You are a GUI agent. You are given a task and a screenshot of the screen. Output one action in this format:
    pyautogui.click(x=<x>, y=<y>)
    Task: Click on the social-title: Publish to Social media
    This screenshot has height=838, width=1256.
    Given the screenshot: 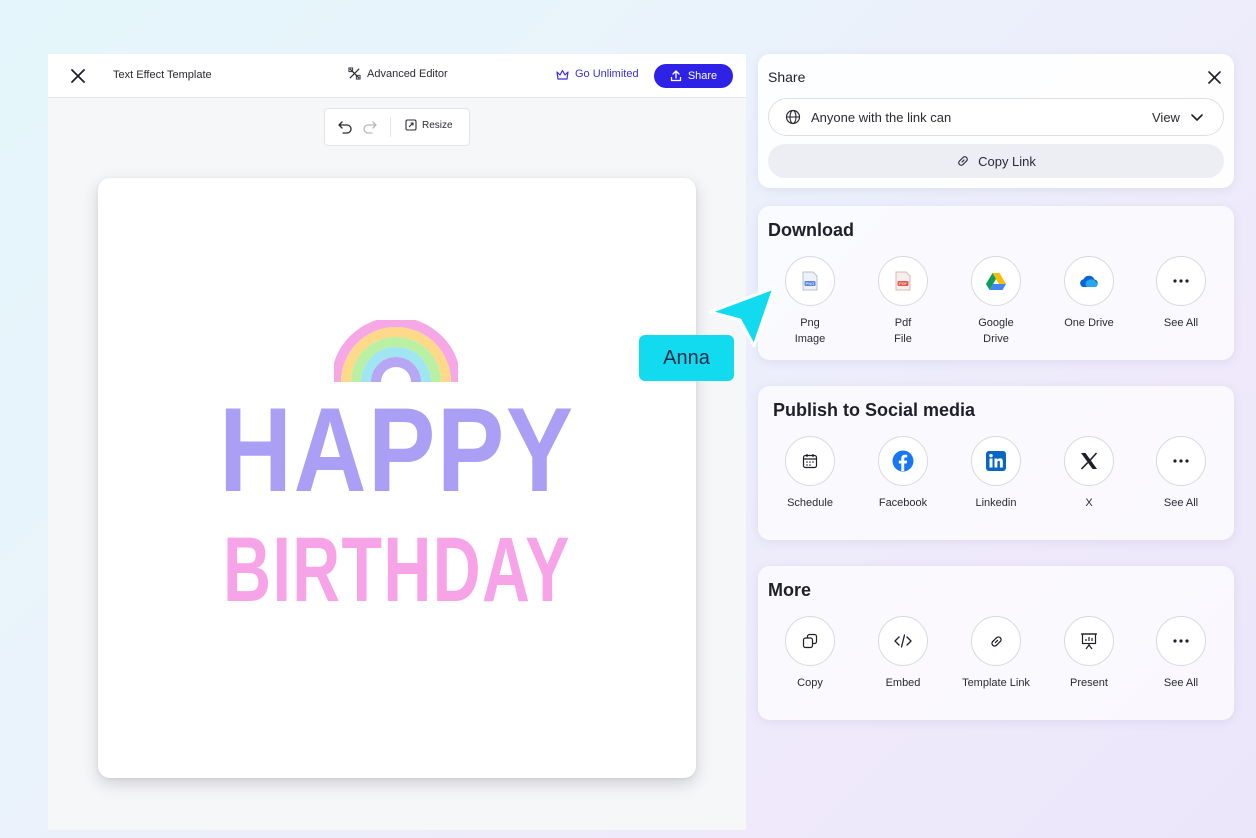 What is the action you would take?
    pyautogui.click(x=874, y=410)
    